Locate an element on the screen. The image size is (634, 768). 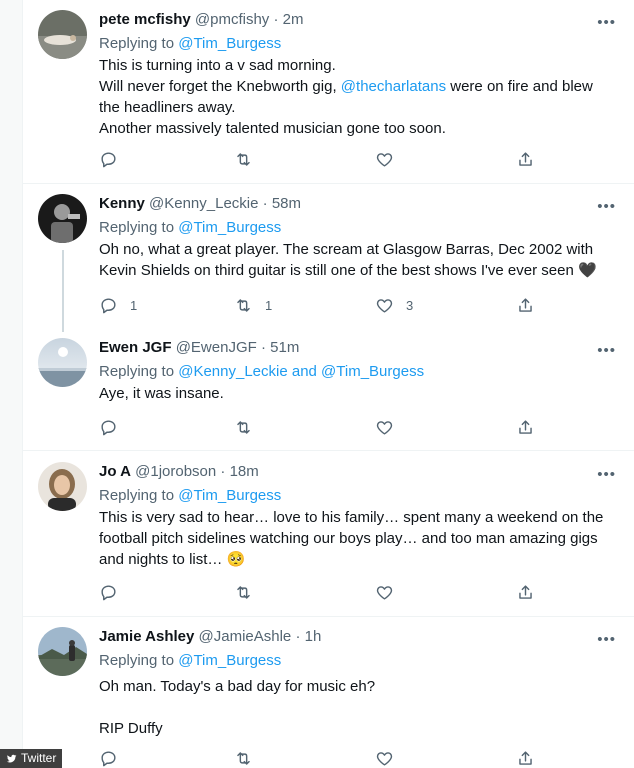
mention-link: @Kenny_Leckie and @Tim_Burgess is located at coordinates (301, 371).